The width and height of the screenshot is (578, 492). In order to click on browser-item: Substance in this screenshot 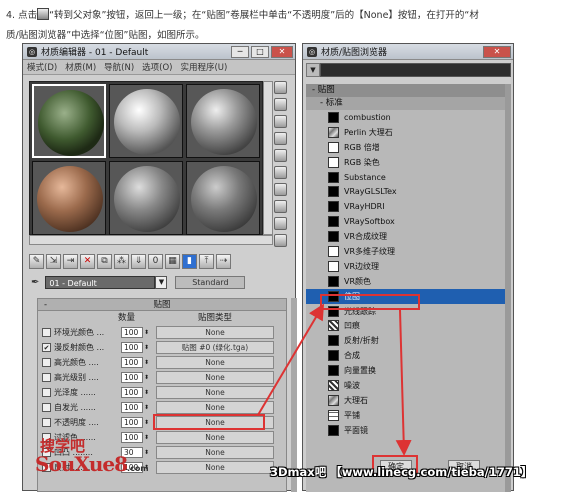, I will do `click(408, 177)`.